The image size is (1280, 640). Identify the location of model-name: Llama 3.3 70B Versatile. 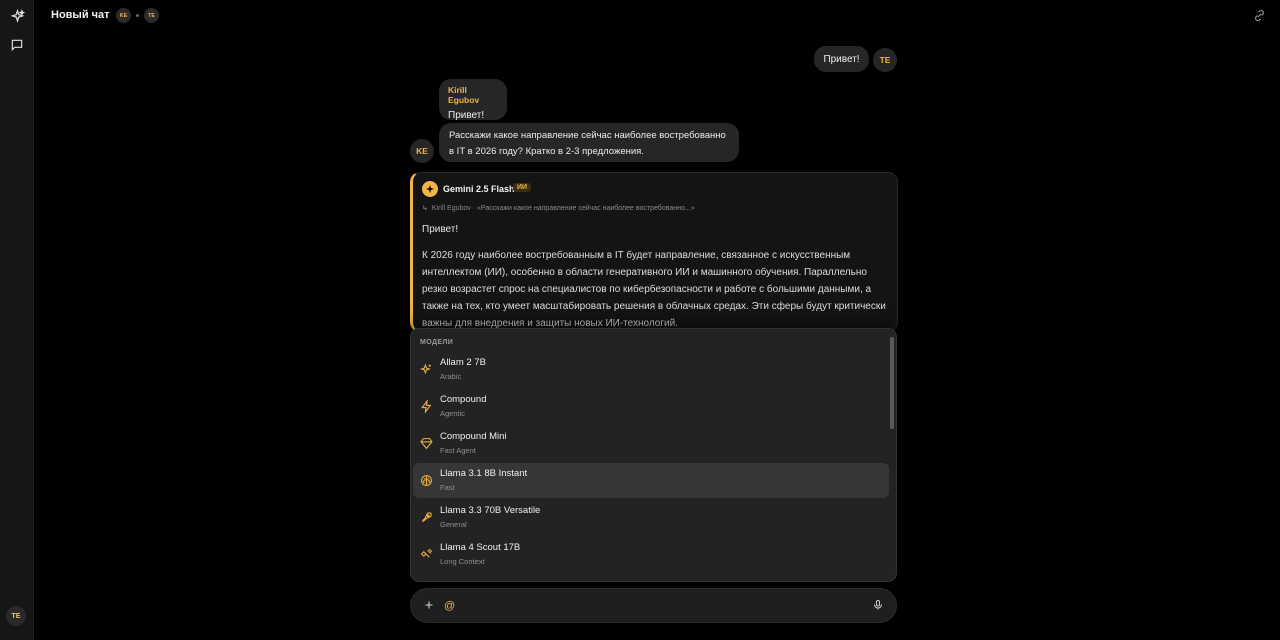
(490, 510).